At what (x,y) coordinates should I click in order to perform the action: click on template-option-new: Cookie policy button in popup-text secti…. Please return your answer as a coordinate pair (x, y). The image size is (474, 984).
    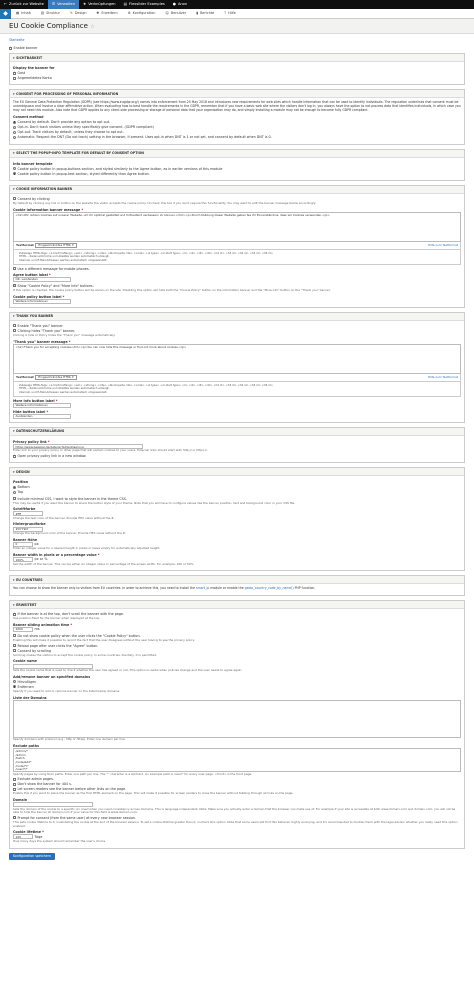
    Looking at the image, I should click on (237, 174).